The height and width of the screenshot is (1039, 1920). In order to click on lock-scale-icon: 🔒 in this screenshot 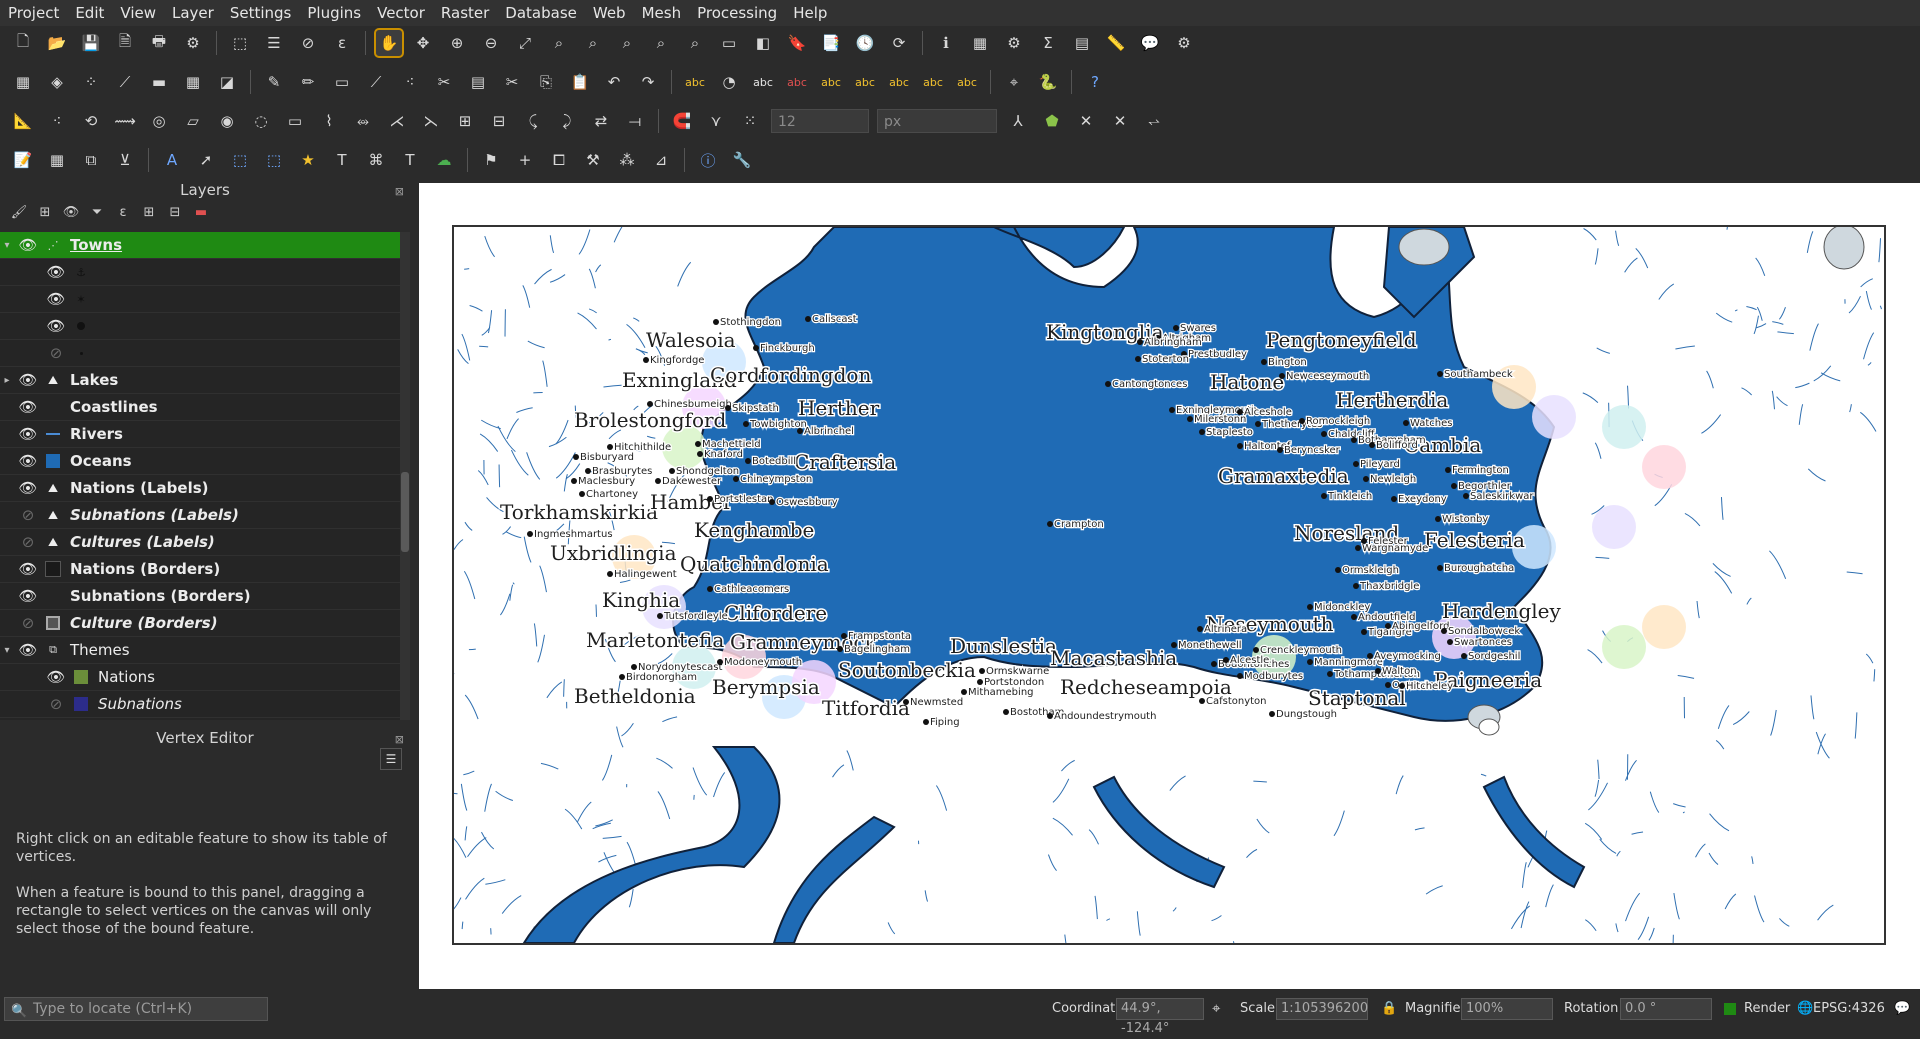, I will do `click(1389, 1008)`.